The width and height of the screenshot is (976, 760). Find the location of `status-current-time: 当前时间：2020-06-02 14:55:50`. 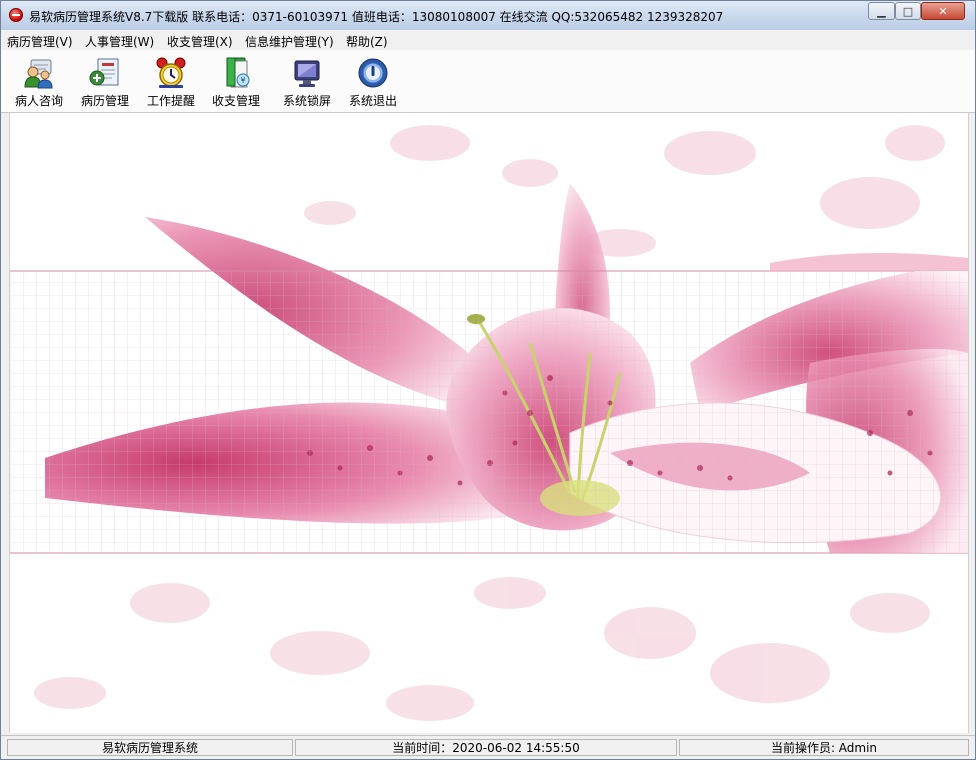

status-current-time: 当前时间：2020-06-02 14:55:50 is located at coordinates (486, 747).